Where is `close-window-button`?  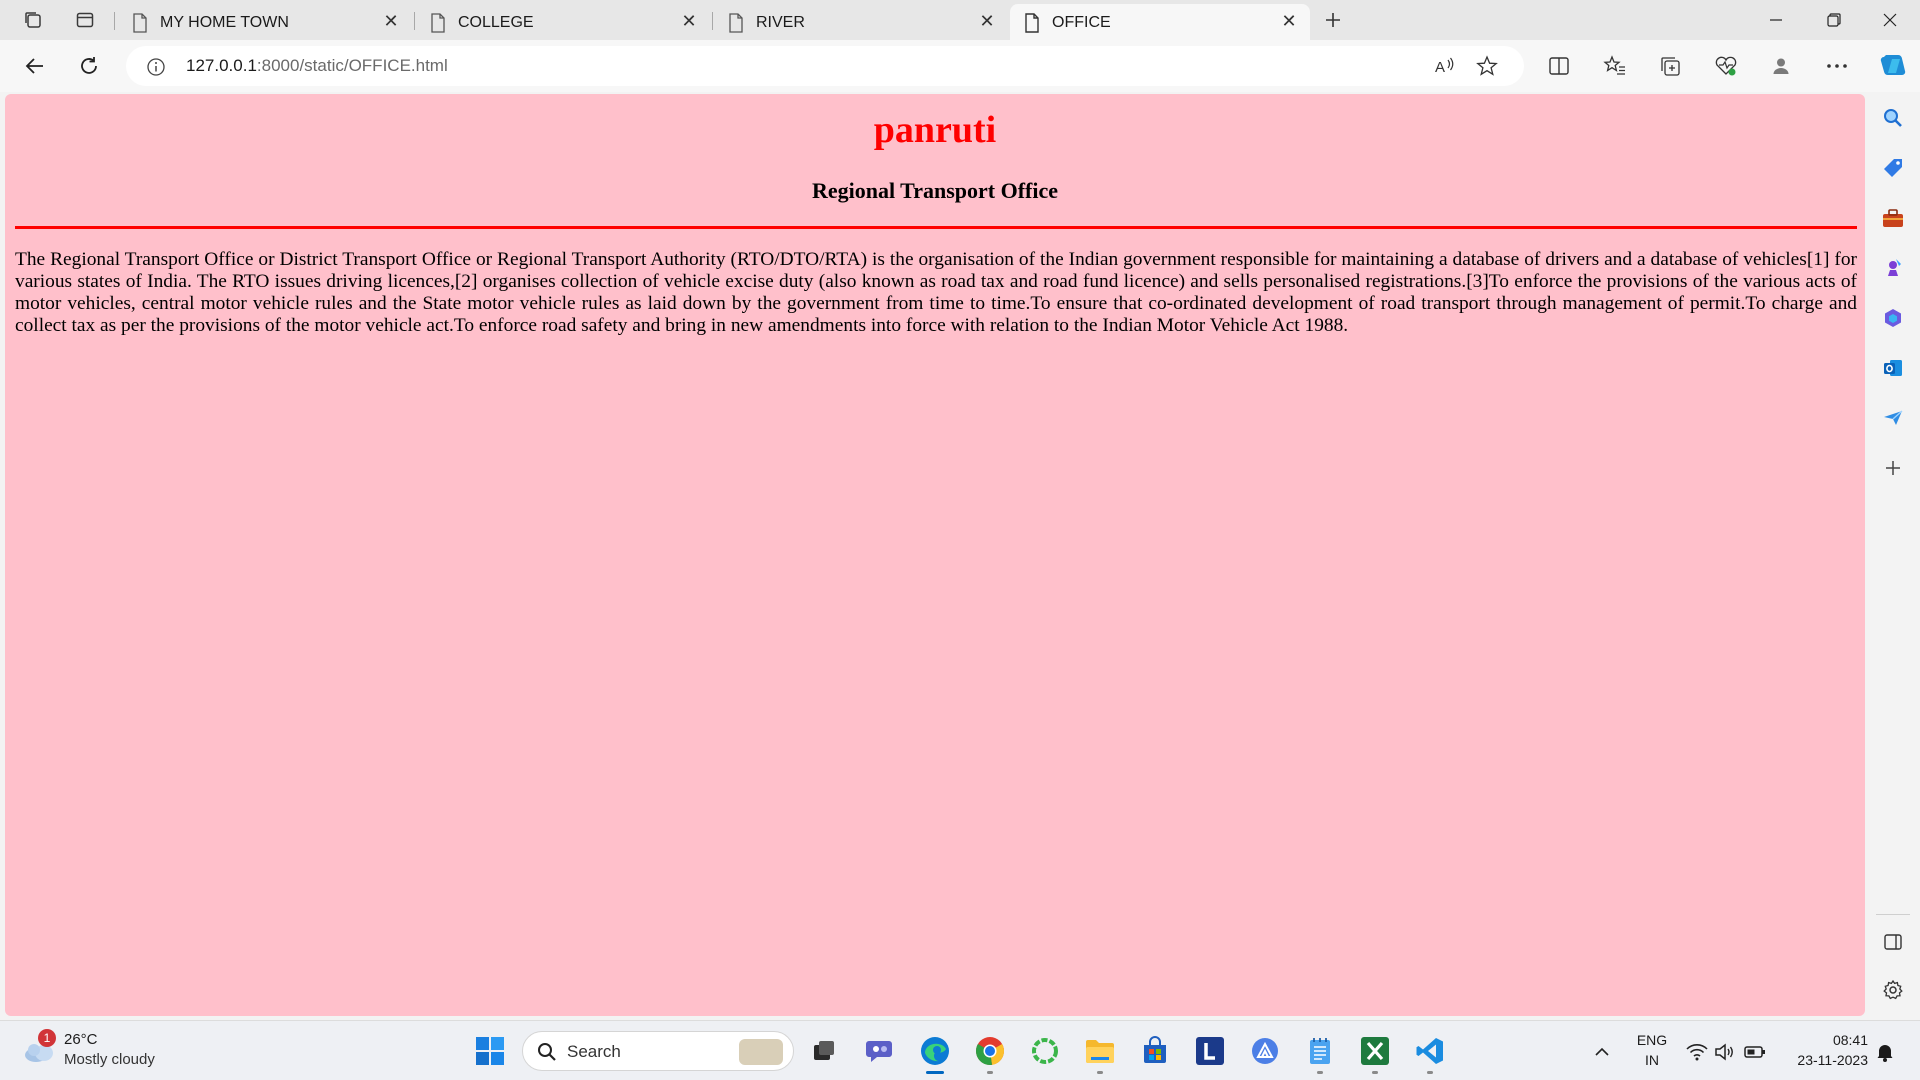
close-window-button is located at coordinates (1890, 20).